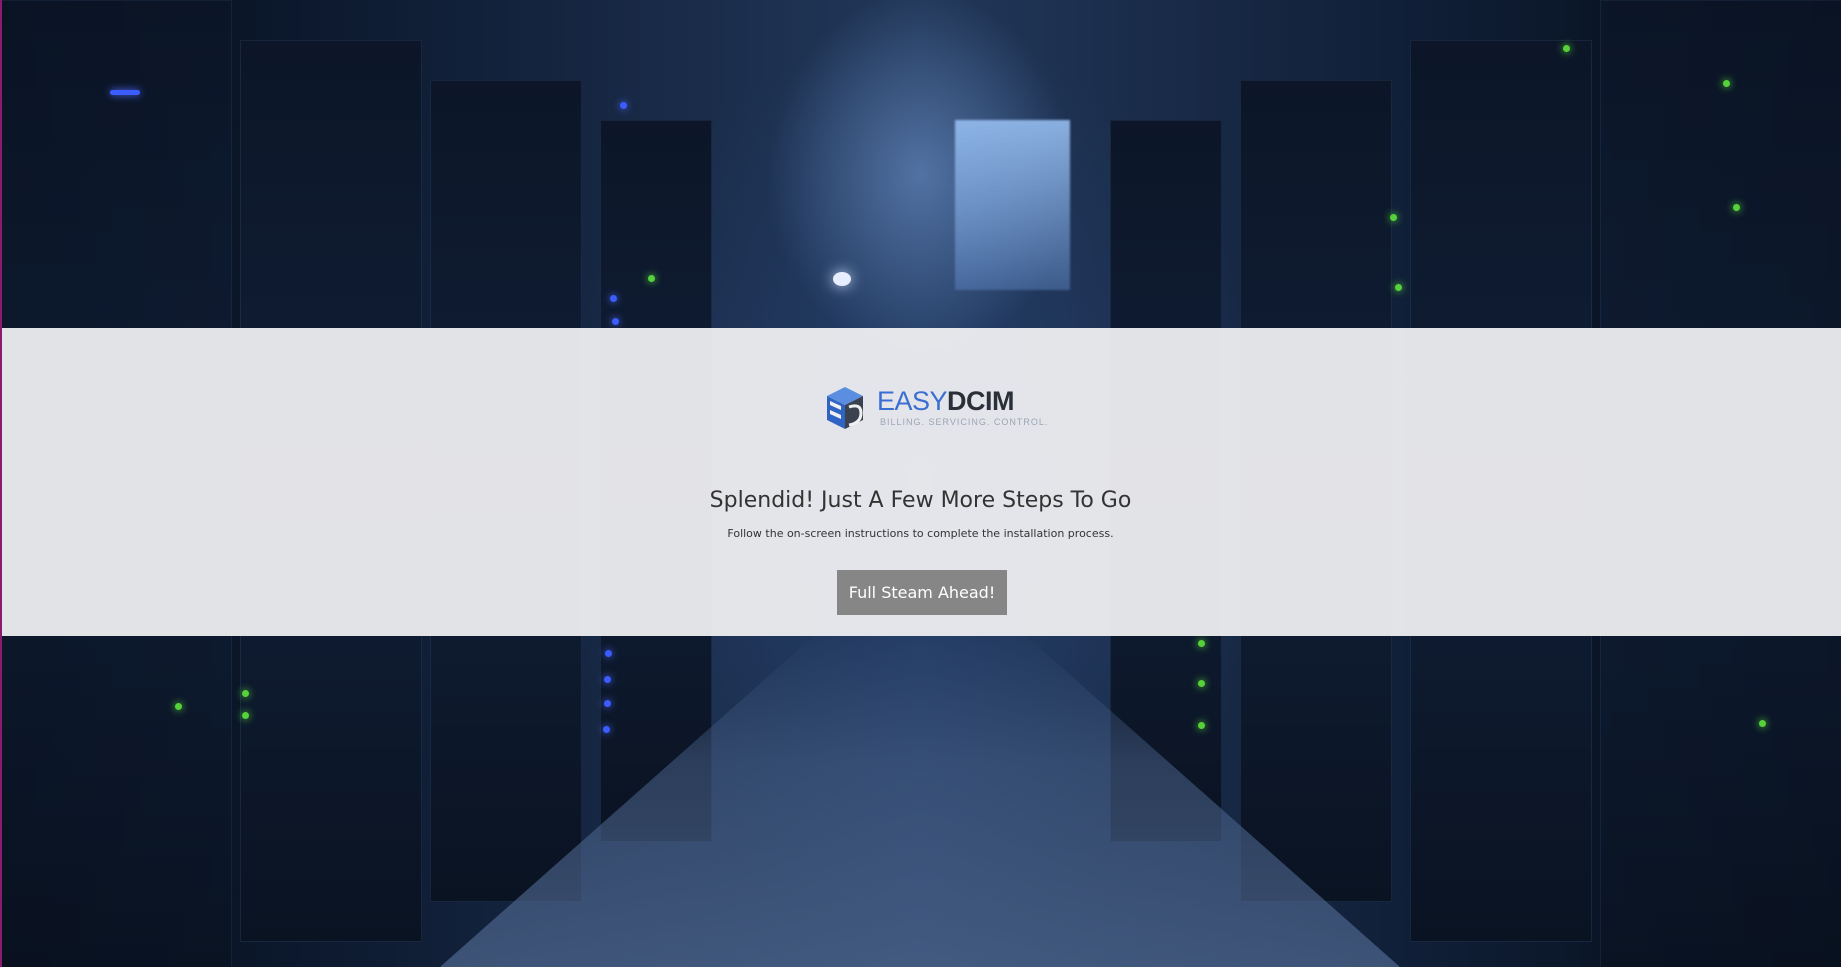 This screenshot has height=967, width=1841. What do you see at coordinates (922, 592) in the screenshot?
I see `full-steam-ahead-button: Full Steam Ahead!` at bounding box center [922, 592].